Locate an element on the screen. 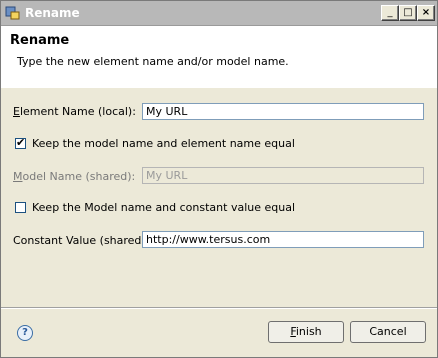  window-title: Rename is located at coordinates (52, 13).